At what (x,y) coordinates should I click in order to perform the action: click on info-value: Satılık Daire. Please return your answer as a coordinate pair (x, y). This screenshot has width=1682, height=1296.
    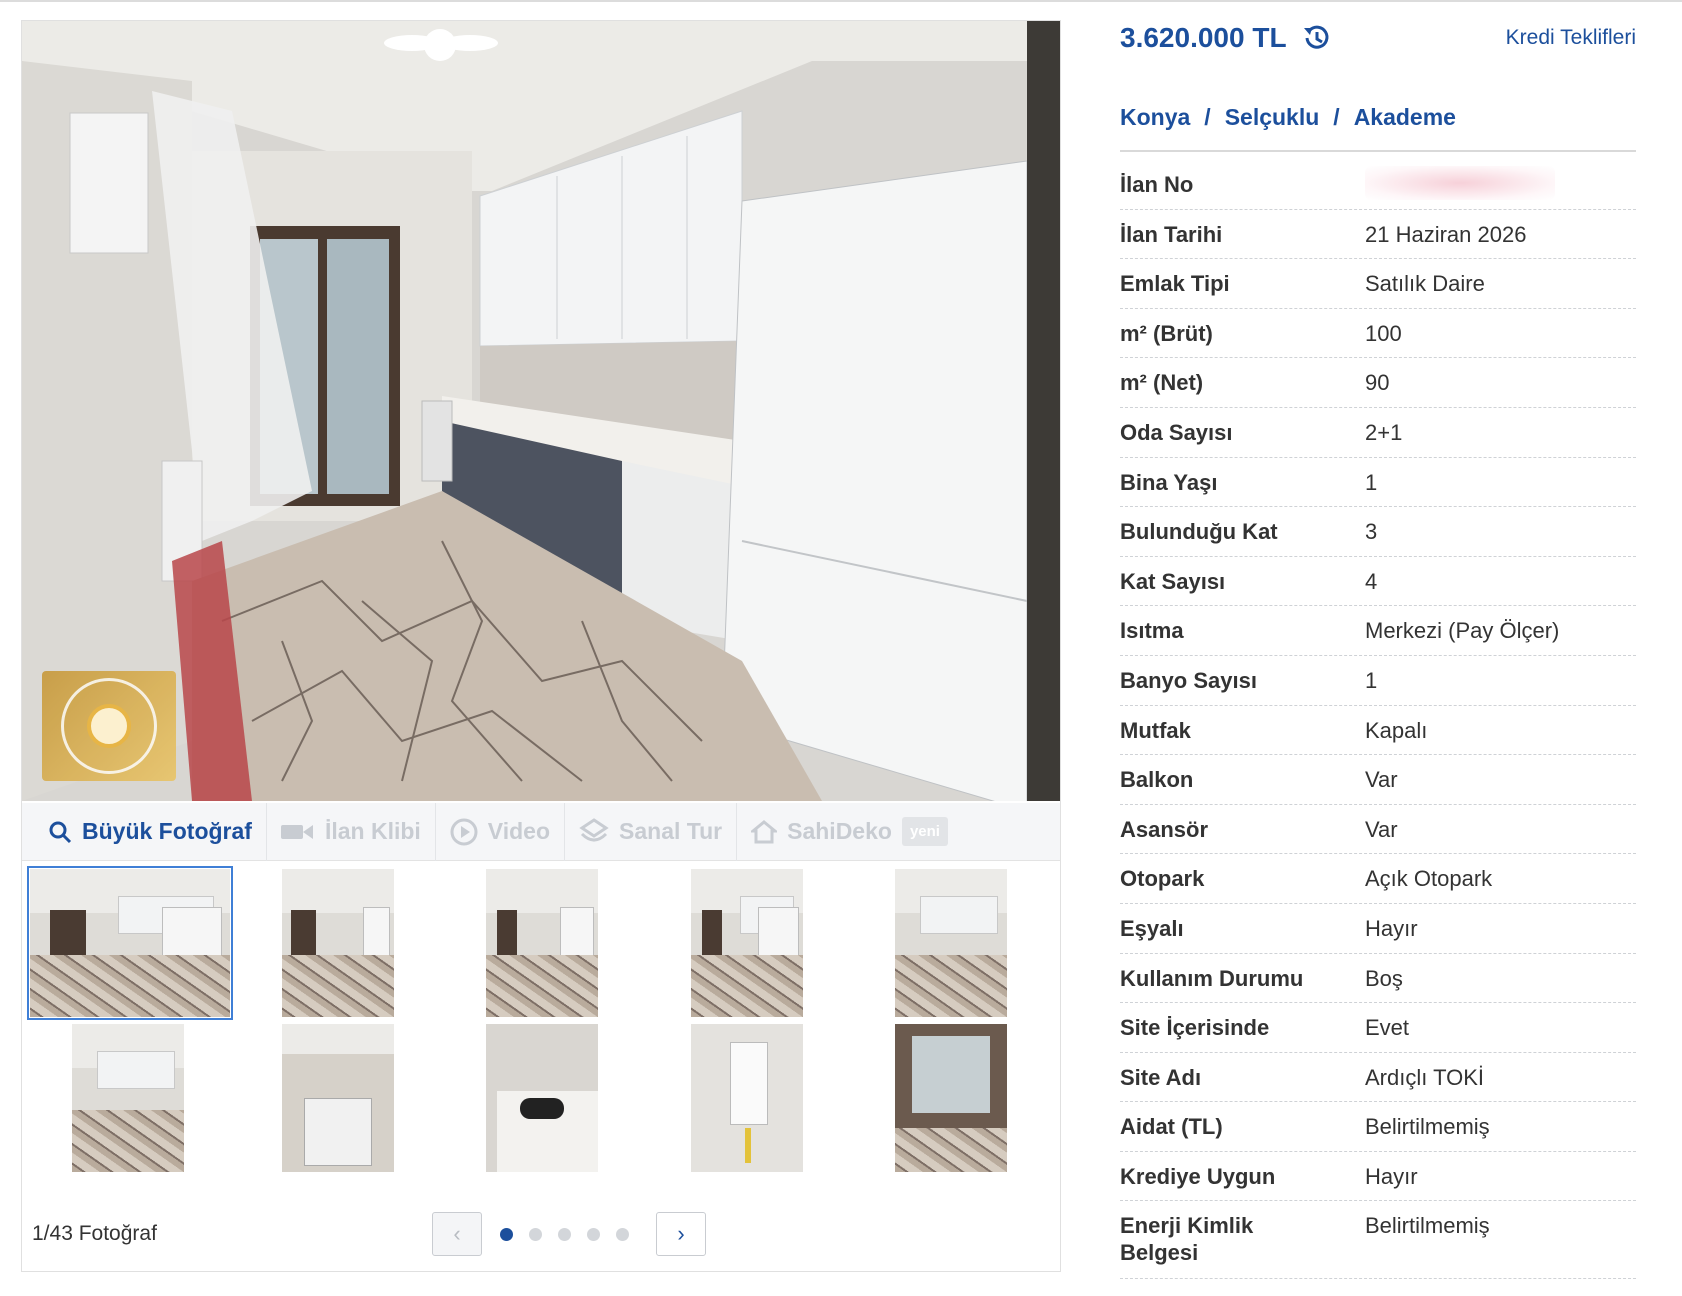
    Looking at the image, I should click on (1425, 284).